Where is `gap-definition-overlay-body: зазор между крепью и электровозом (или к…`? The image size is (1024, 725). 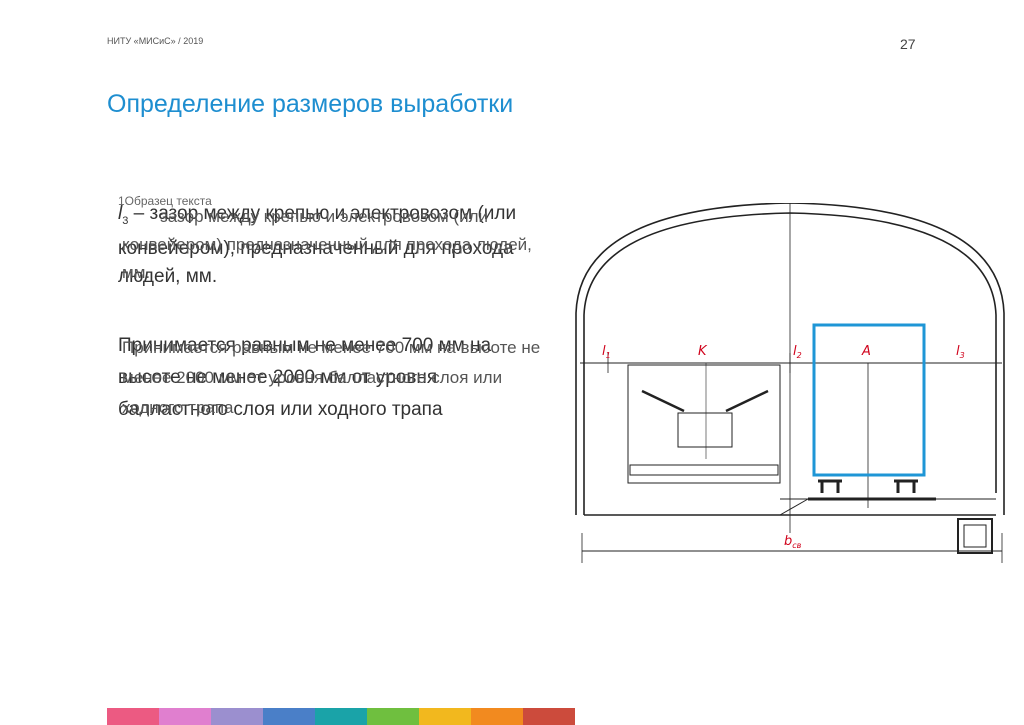
gap-definition-overlay-body: зазор между крепью и электровозом (или к… is located at coordinates (327, 244).